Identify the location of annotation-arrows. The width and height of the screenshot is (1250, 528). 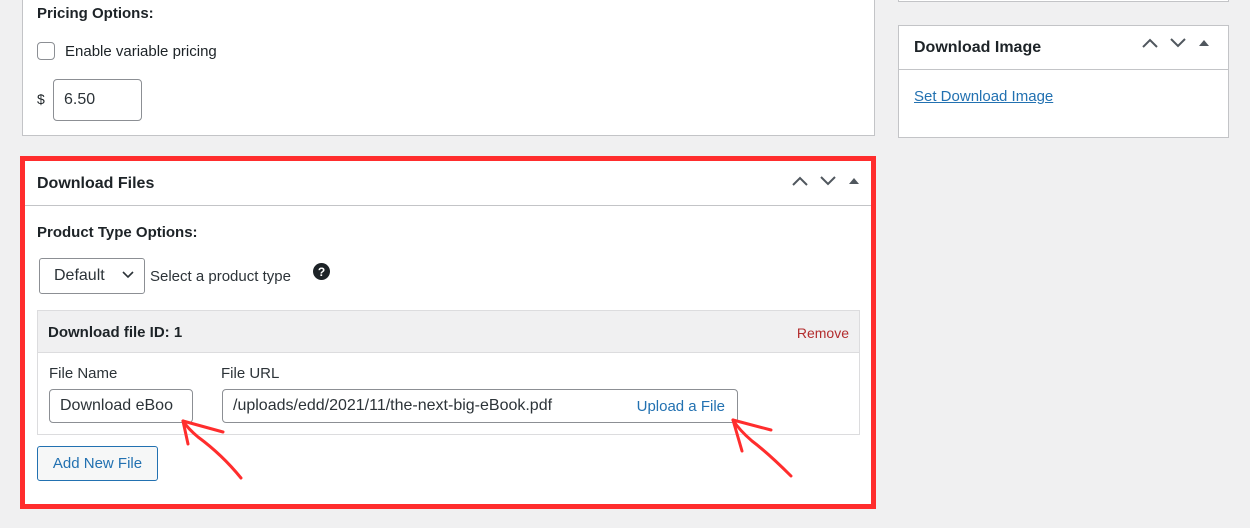
(487, 449).